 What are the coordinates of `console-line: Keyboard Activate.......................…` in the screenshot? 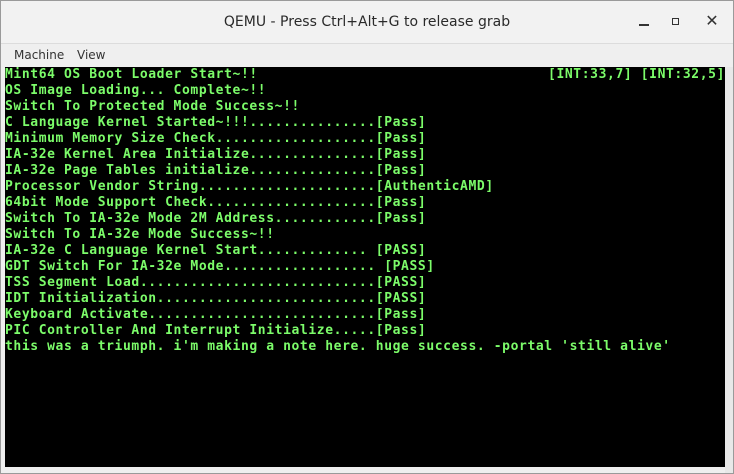 It's located at (216, 314).